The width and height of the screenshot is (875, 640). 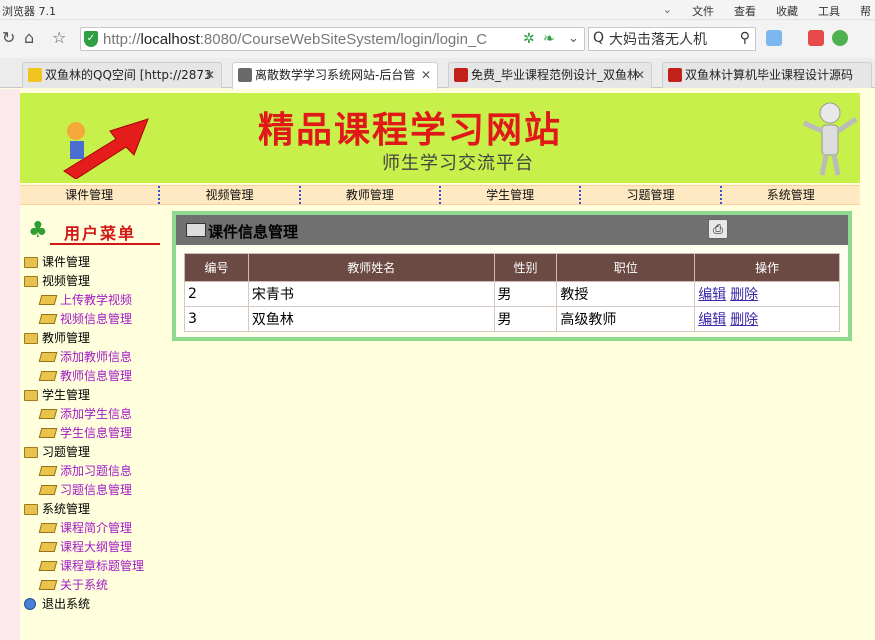 What do you see at coordinates (865, 11) in the screenshot?
I see `menu-help: 帮` at bounding box center [865, 11].